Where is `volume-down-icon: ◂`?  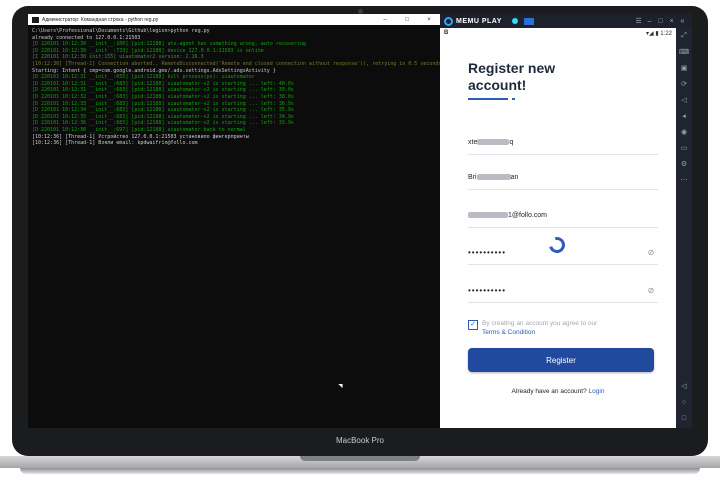
volume-down-icon: ◂ is located at coordinates (684, 116).